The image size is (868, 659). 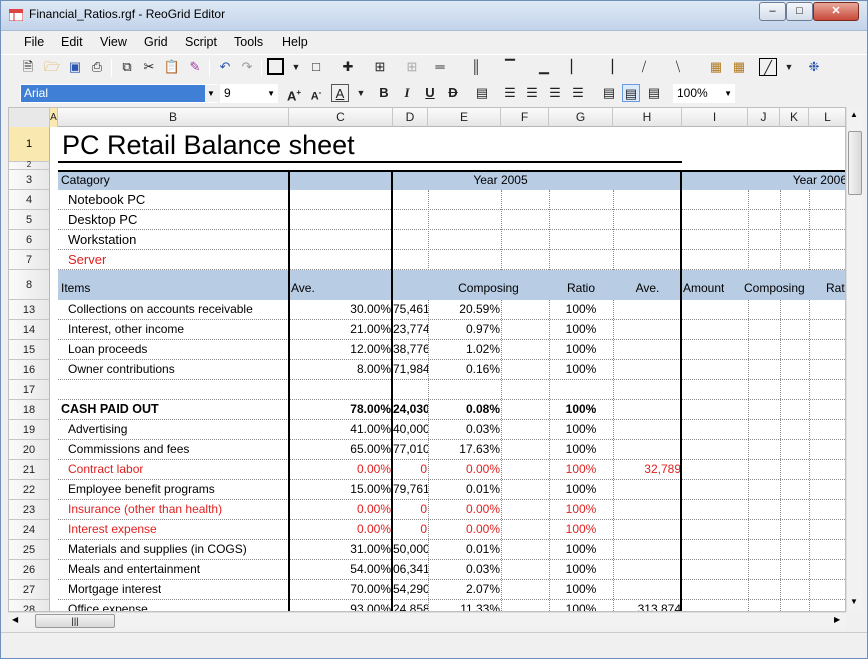 I want to click on row-header: 24, so click(x=29, y=530).